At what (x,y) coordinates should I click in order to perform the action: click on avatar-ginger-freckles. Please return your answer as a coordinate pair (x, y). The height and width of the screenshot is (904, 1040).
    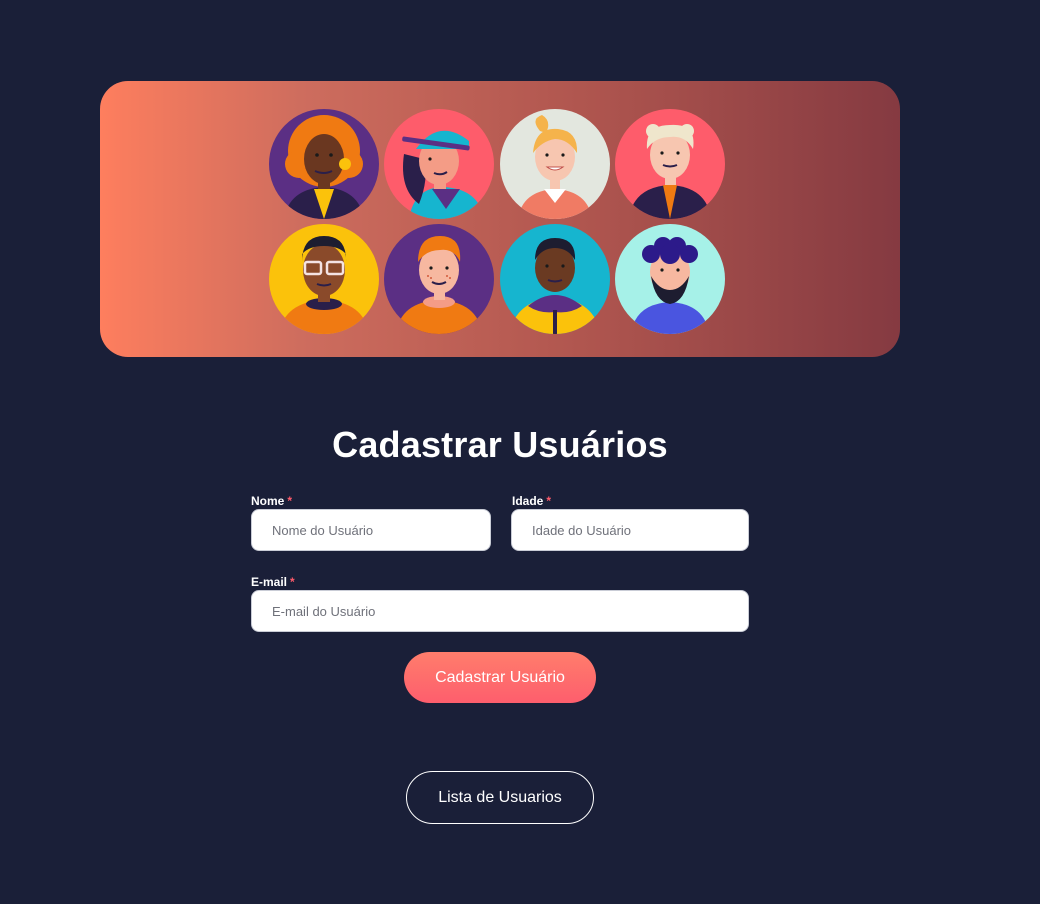
    Looking at the image, I should click on (439, 279).